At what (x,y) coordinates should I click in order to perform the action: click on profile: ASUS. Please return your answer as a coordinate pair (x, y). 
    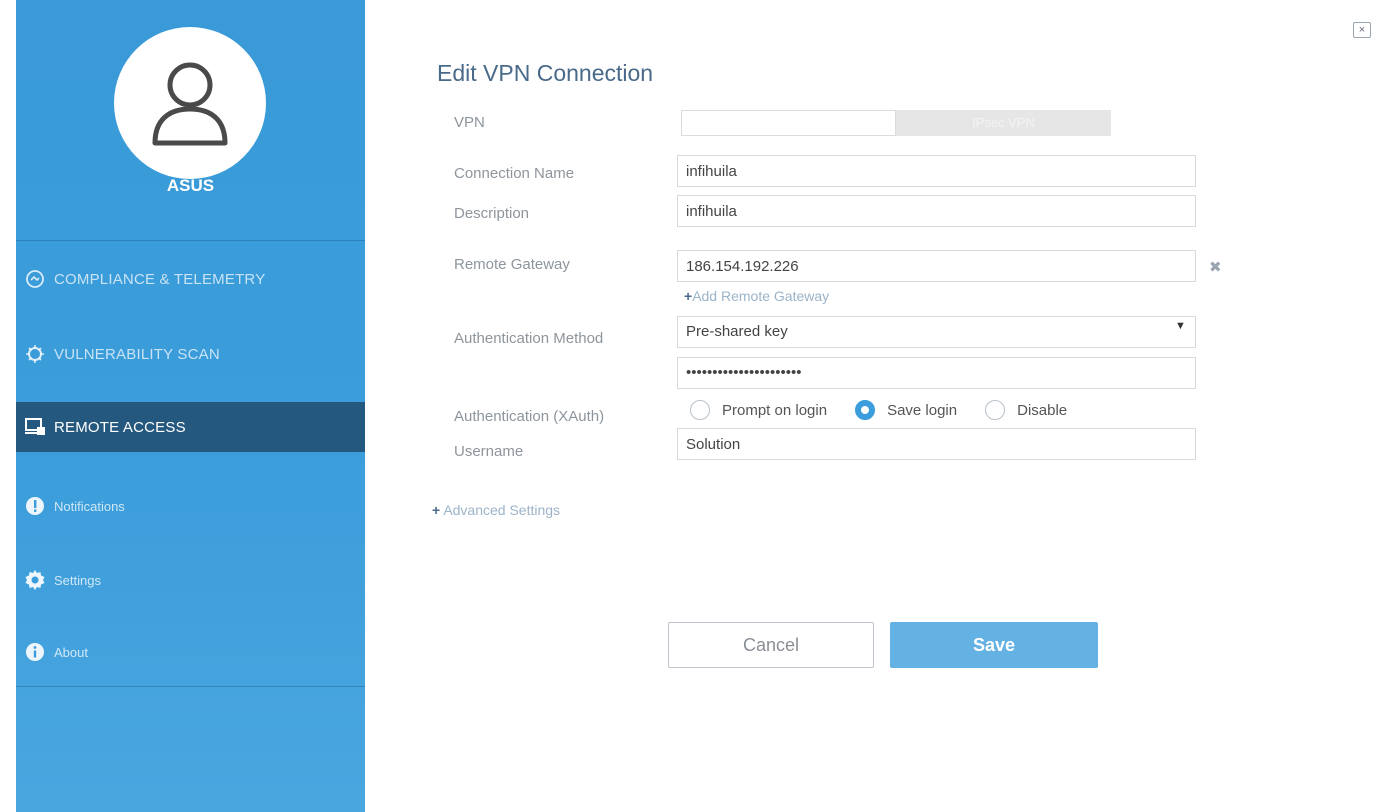
    Looking at the image, I should click on (190, 120).